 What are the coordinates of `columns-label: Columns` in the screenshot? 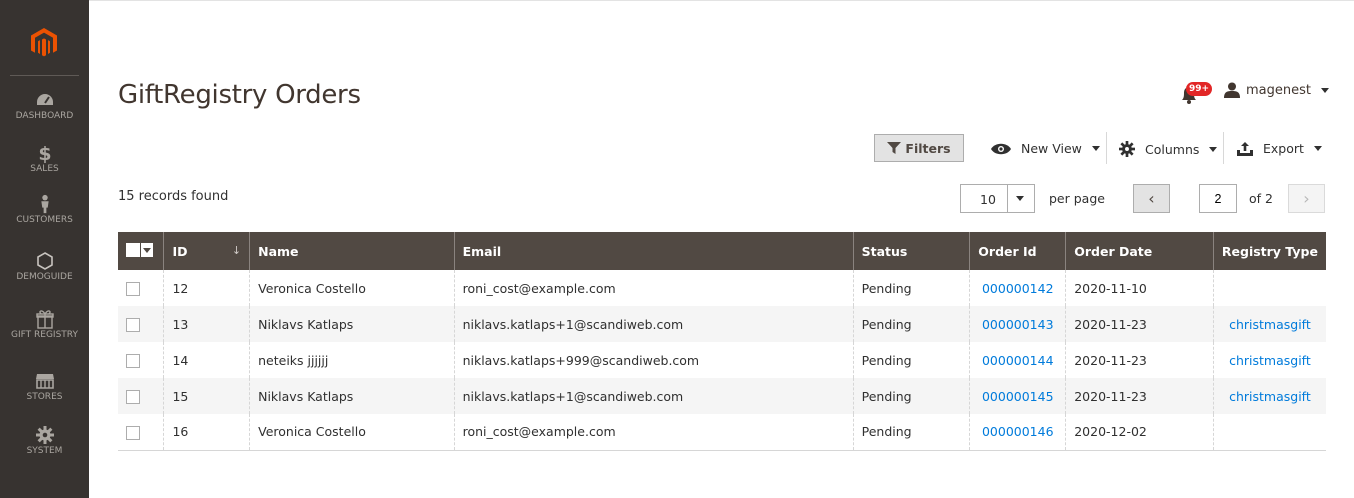 It's located at (1172, 149).